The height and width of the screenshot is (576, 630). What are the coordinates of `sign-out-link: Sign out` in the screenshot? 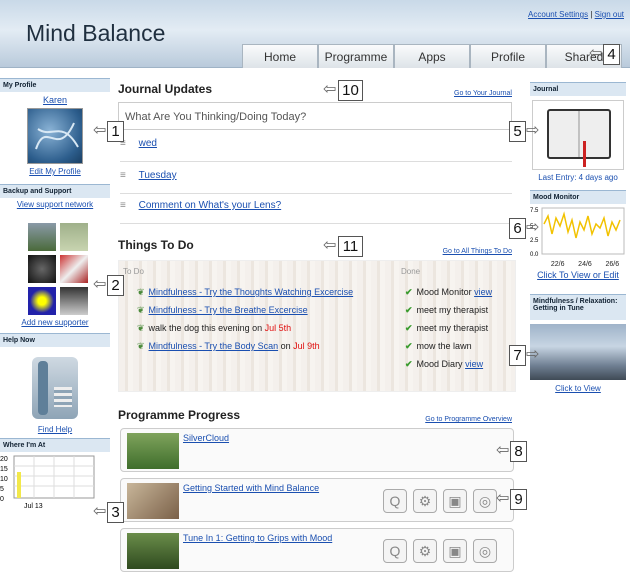 It's located at (609, 14).